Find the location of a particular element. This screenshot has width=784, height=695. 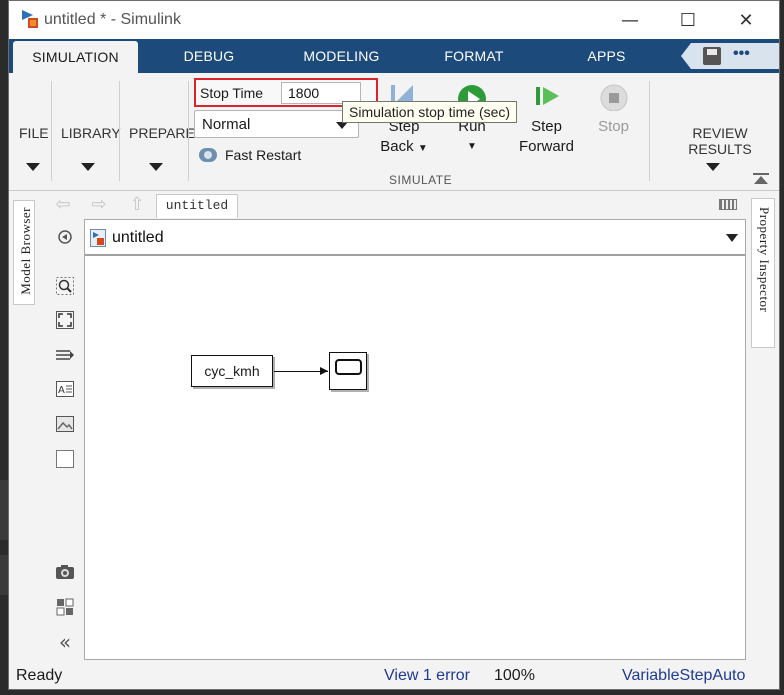

tab-modeling: MODELING is located at coordinates (341, 56).